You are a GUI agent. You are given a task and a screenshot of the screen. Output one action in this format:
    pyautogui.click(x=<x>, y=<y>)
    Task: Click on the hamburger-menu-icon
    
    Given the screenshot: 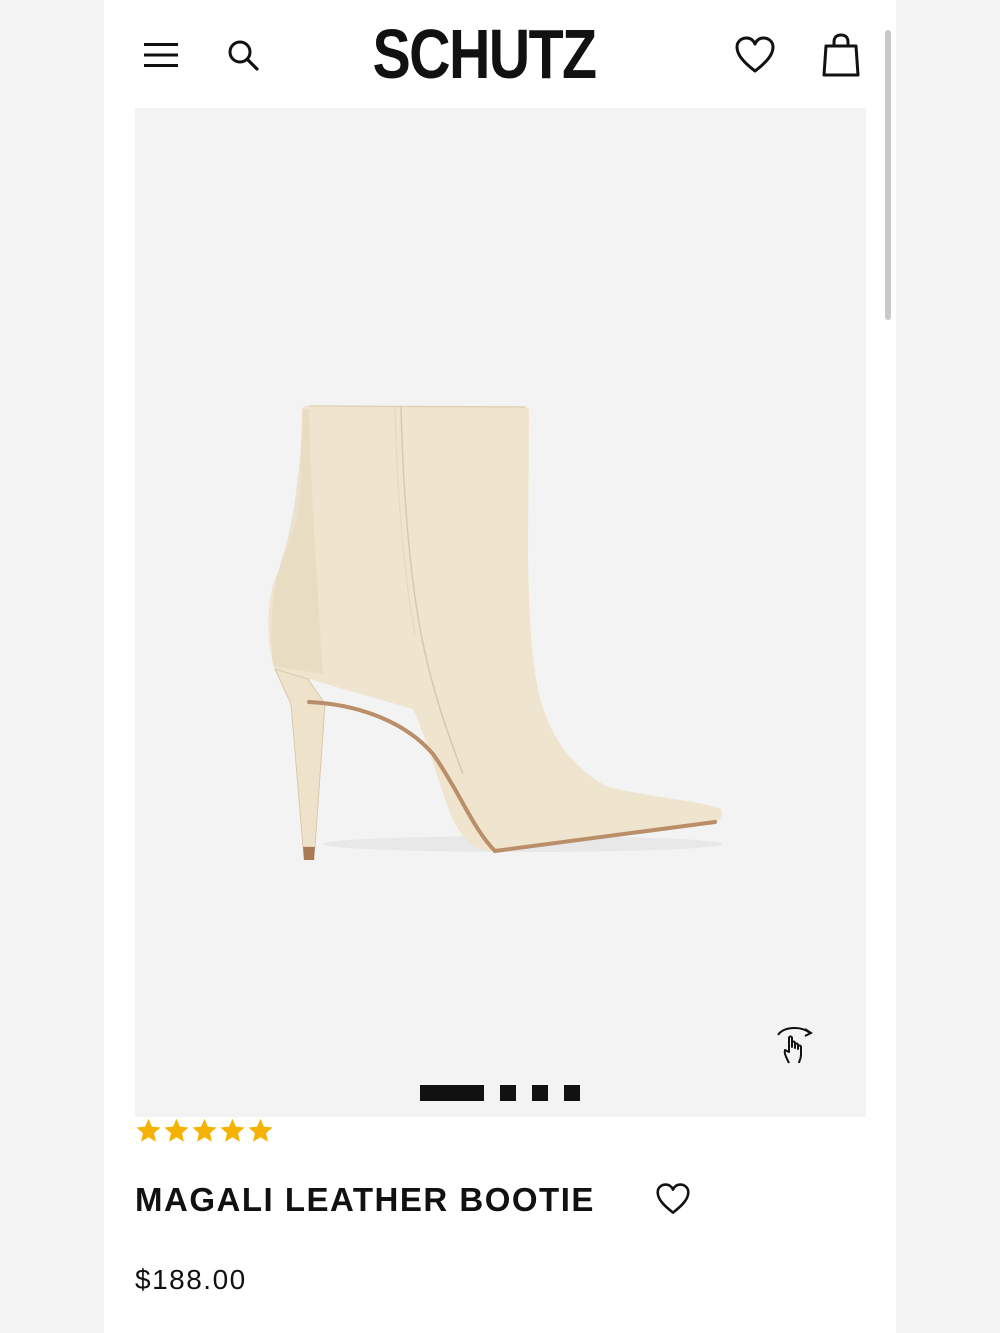 What is the action you would take?
    pyautogui.click(x=161, y=55)
    